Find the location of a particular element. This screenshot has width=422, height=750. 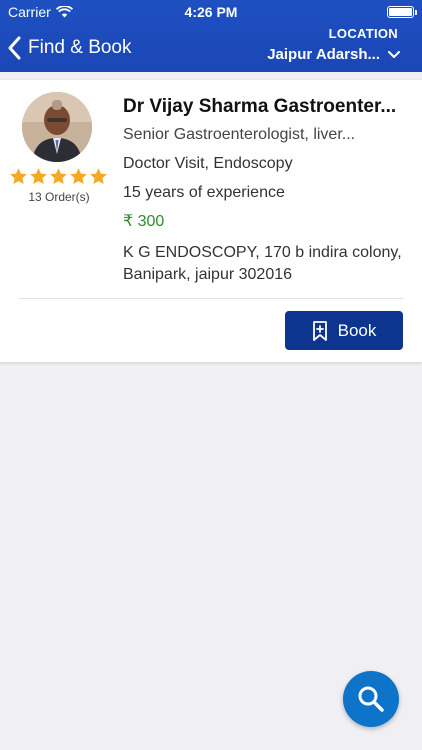

doctor-photo is located at coordinates (57, 127).